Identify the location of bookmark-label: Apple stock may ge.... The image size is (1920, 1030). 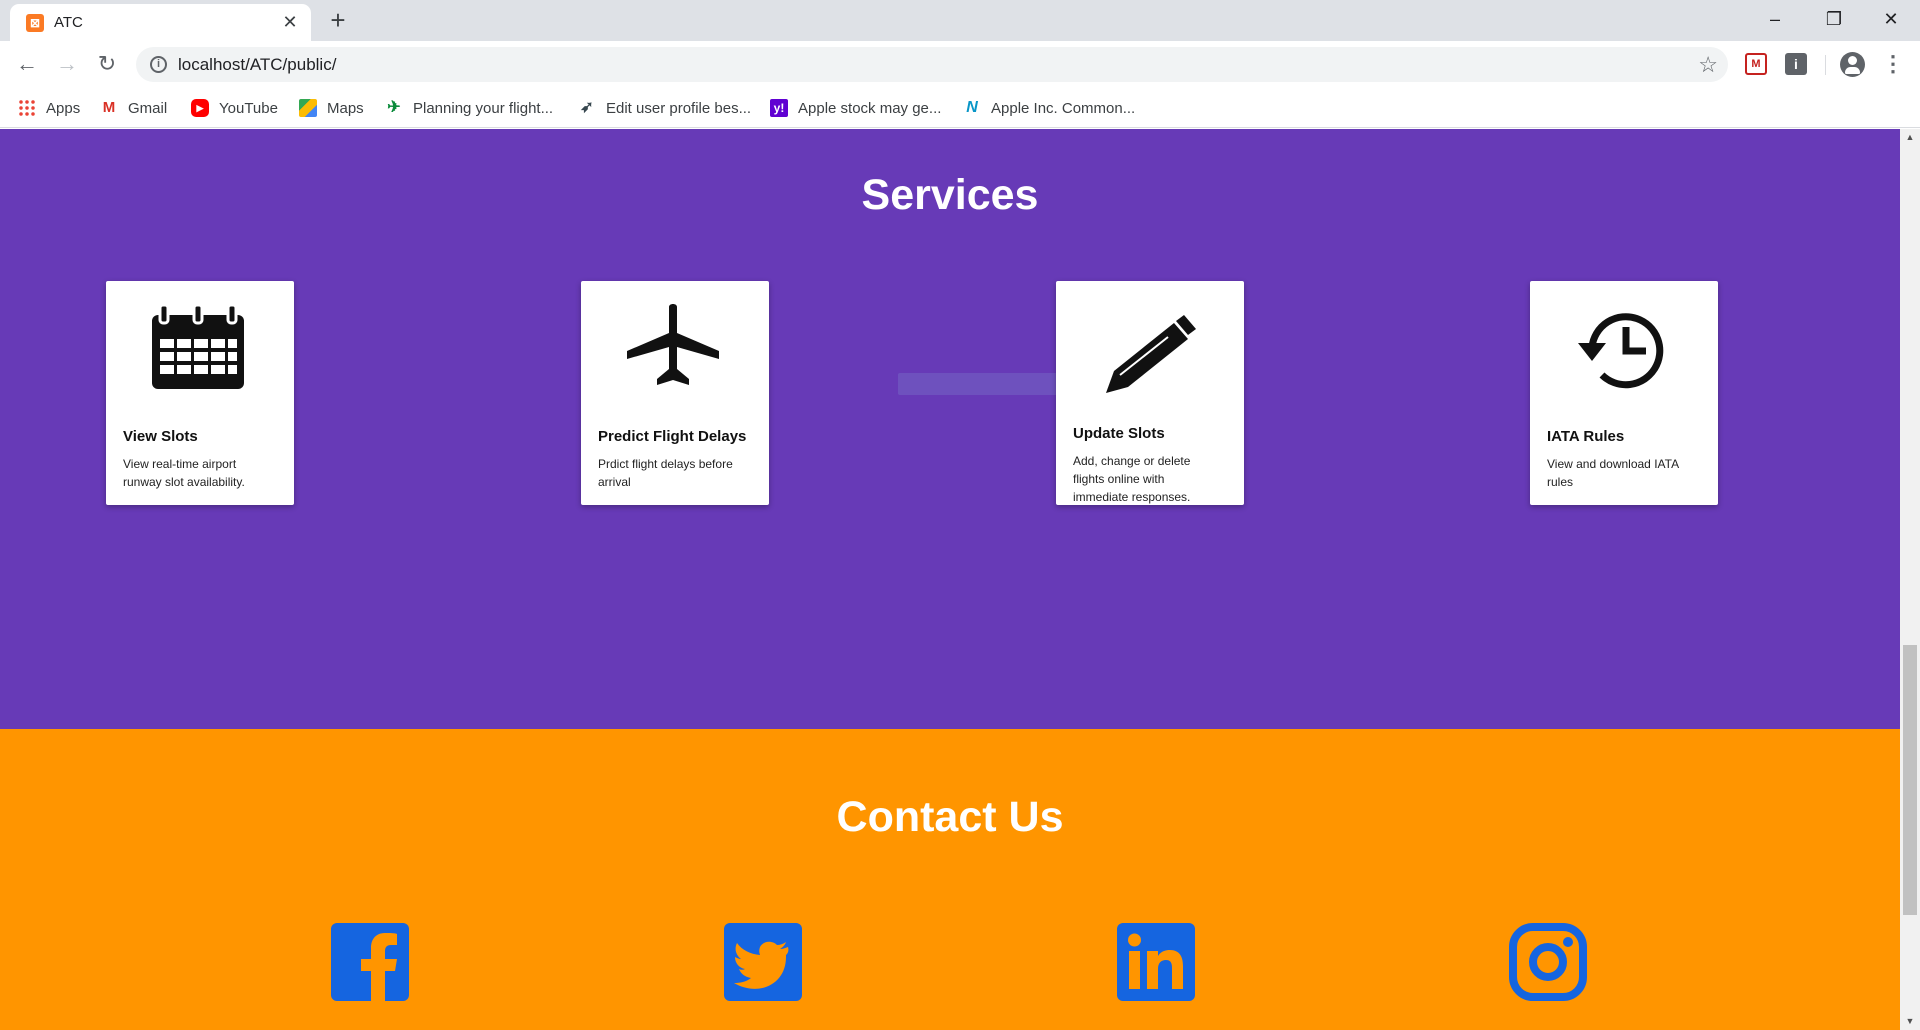
(870, 108).